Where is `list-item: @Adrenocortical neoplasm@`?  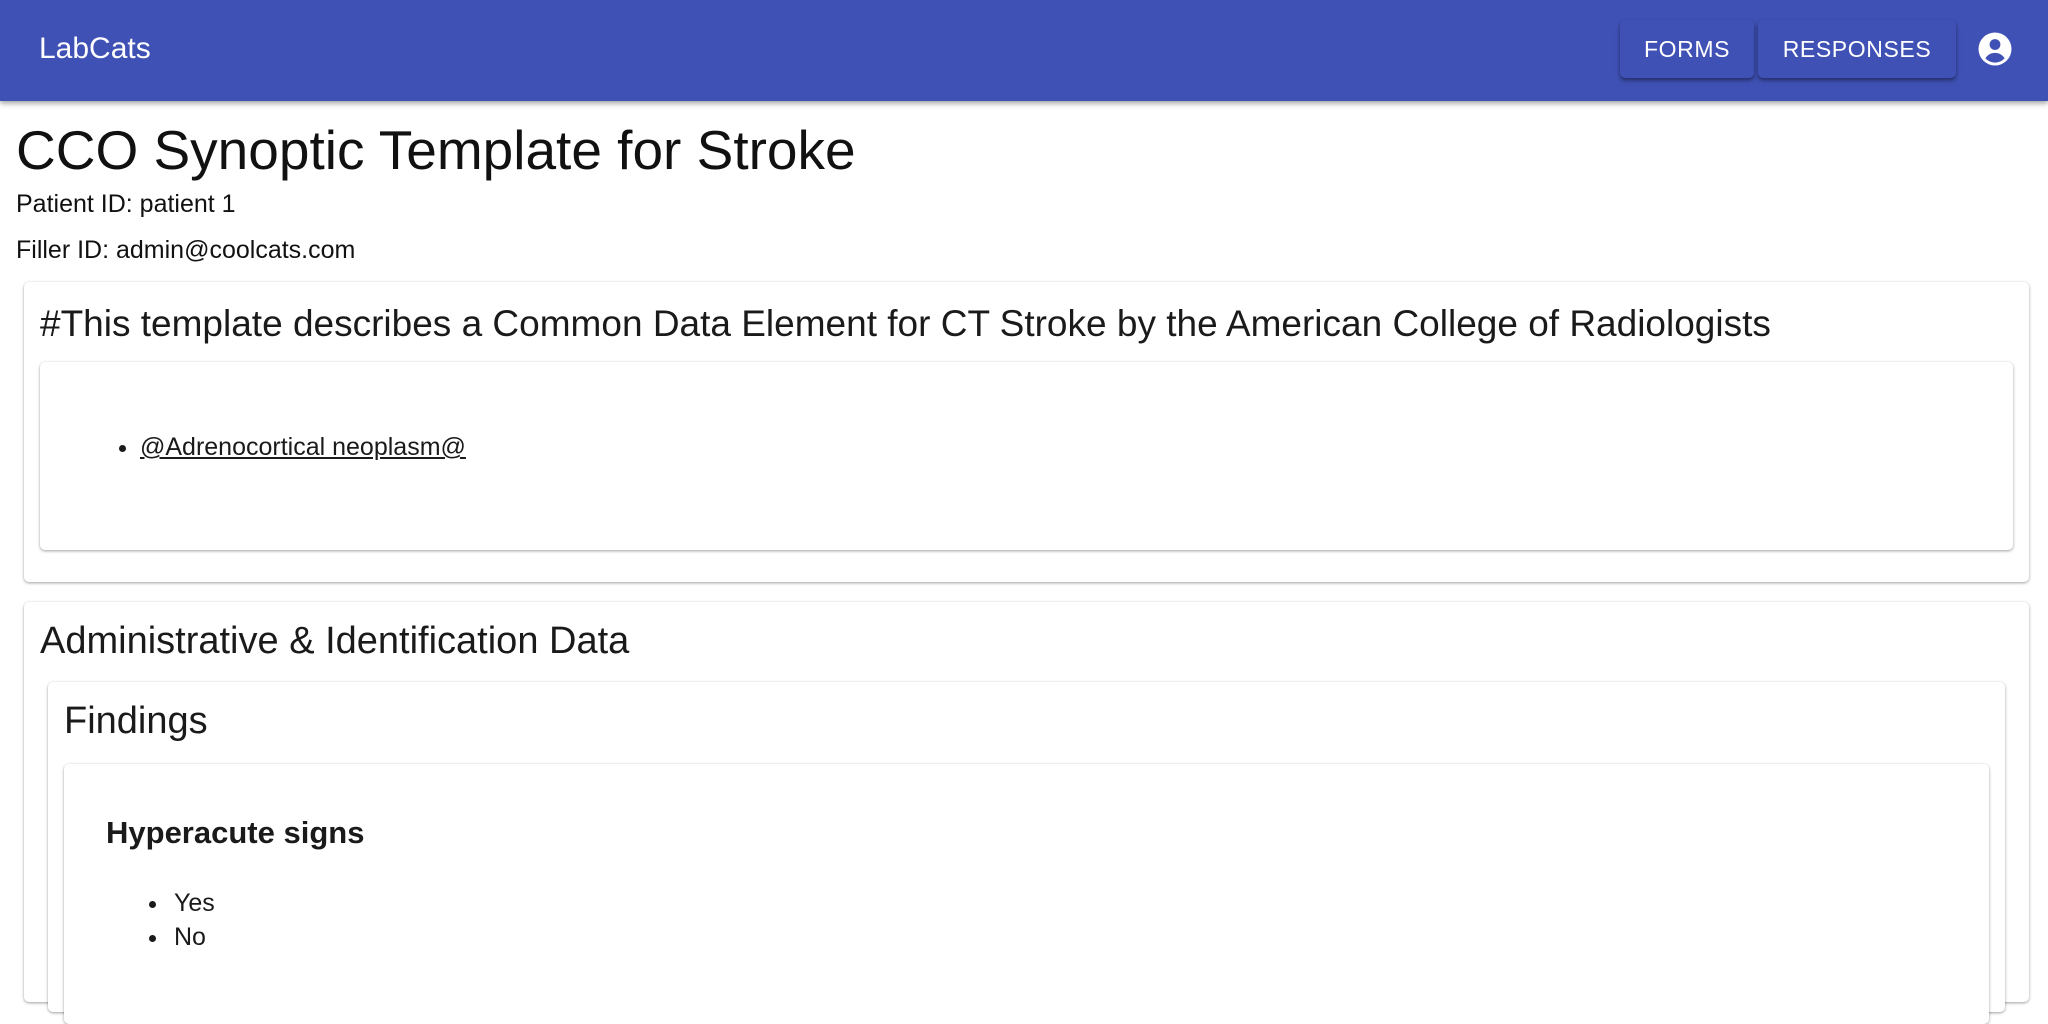 list-item: @Adrenocortical neoplasm@ is located at coordinates (303, 447).